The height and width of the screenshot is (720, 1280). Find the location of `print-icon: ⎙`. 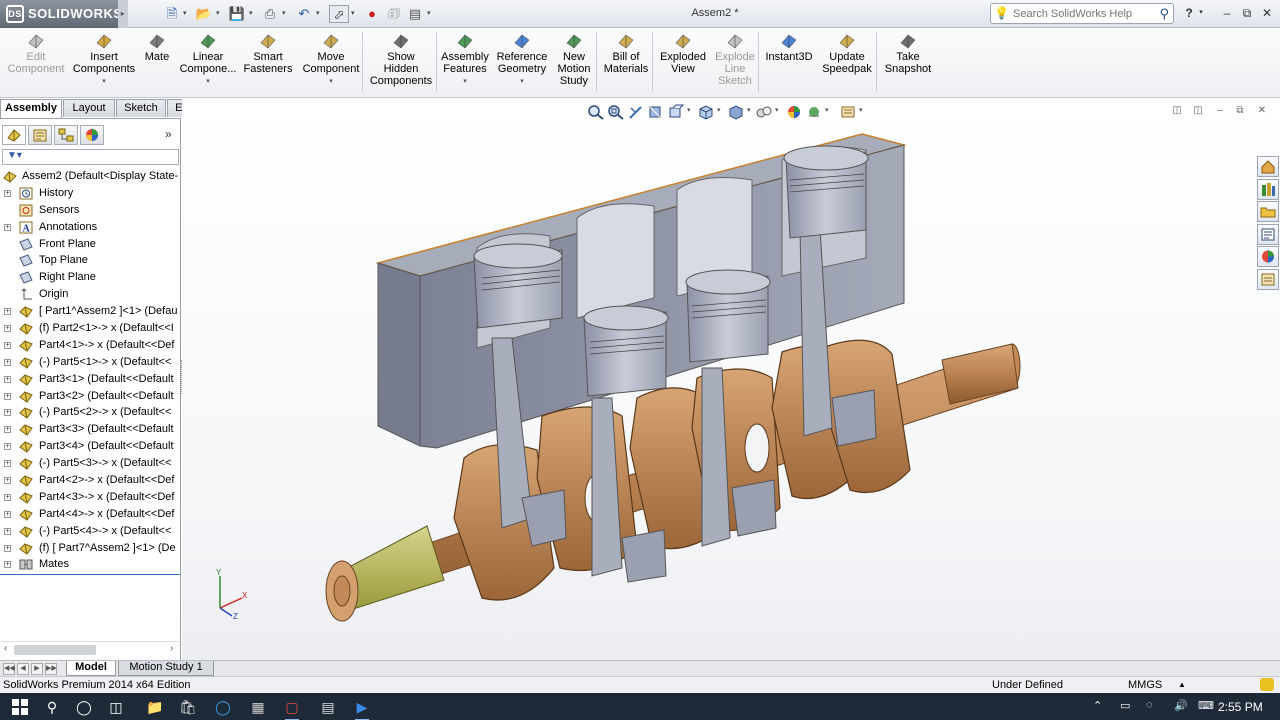

print-icon: ⎙ is located at coordinates (270, 14).